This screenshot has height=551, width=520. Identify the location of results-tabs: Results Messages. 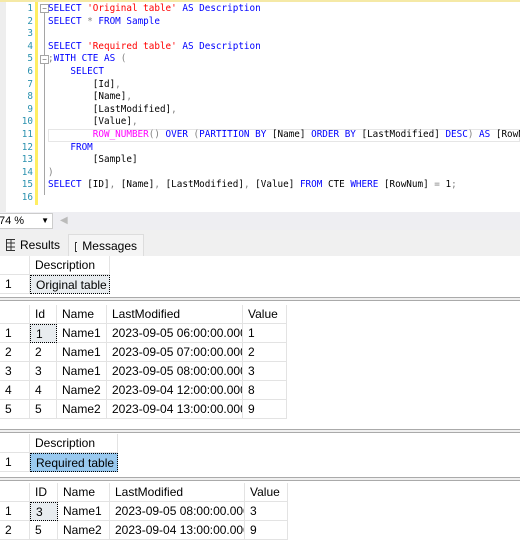
(260, 243).